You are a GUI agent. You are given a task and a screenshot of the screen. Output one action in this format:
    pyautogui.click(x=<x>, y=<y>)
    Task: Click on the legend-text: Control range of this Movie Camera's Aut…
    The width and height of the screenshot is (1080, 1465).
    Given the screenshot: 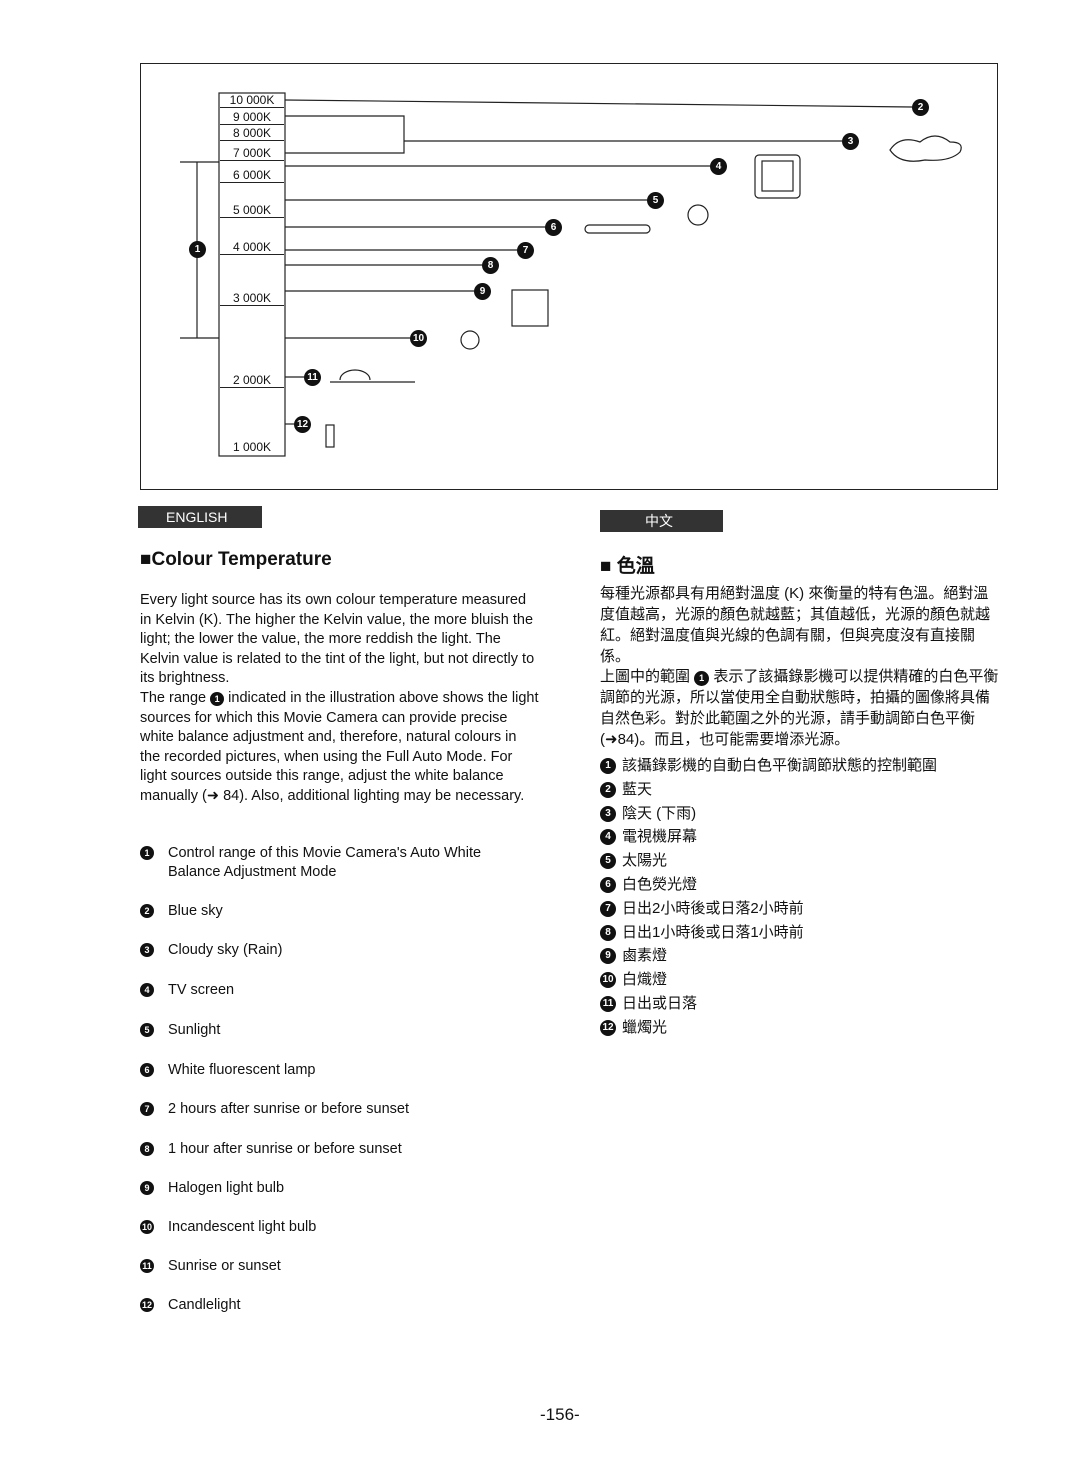 What is the action you would take?
    pyautogui.click(x=325, y=862)
    